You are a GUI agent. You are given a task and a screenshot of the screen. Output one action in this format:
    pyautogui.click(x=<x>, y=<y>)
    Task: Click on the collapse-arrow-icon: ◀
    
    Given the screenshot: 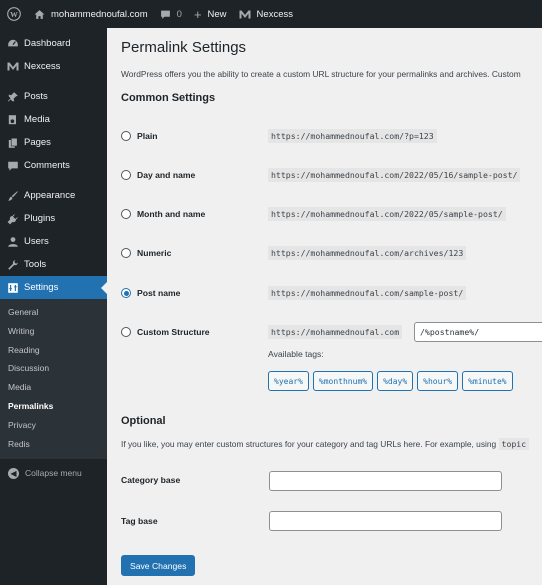 What is the action you would take?
    pyautogui.click(x=13, y=473)
    